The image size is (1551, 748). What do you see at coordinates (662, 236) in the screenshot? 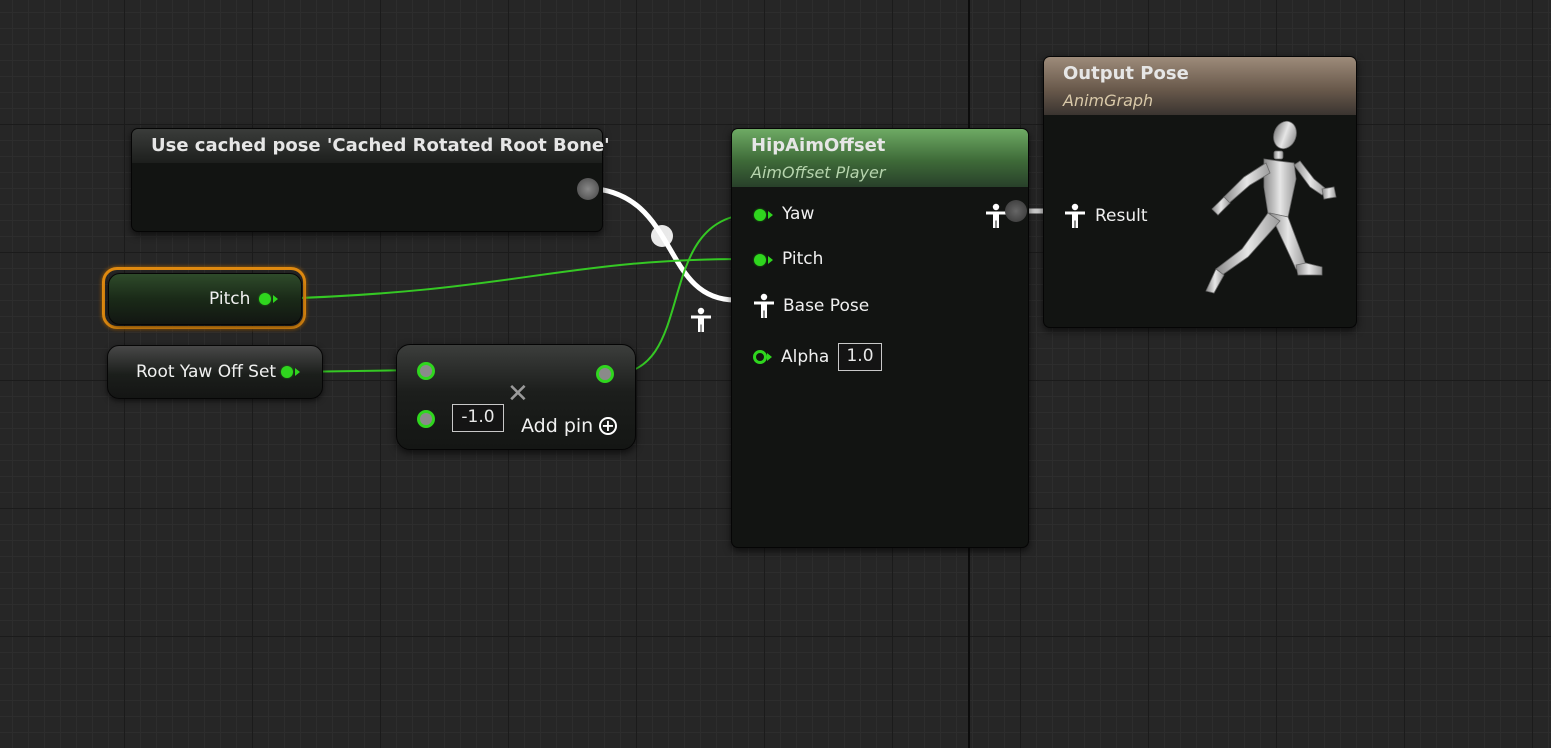
I see `wire-knot` at bounding box center [662, 236].